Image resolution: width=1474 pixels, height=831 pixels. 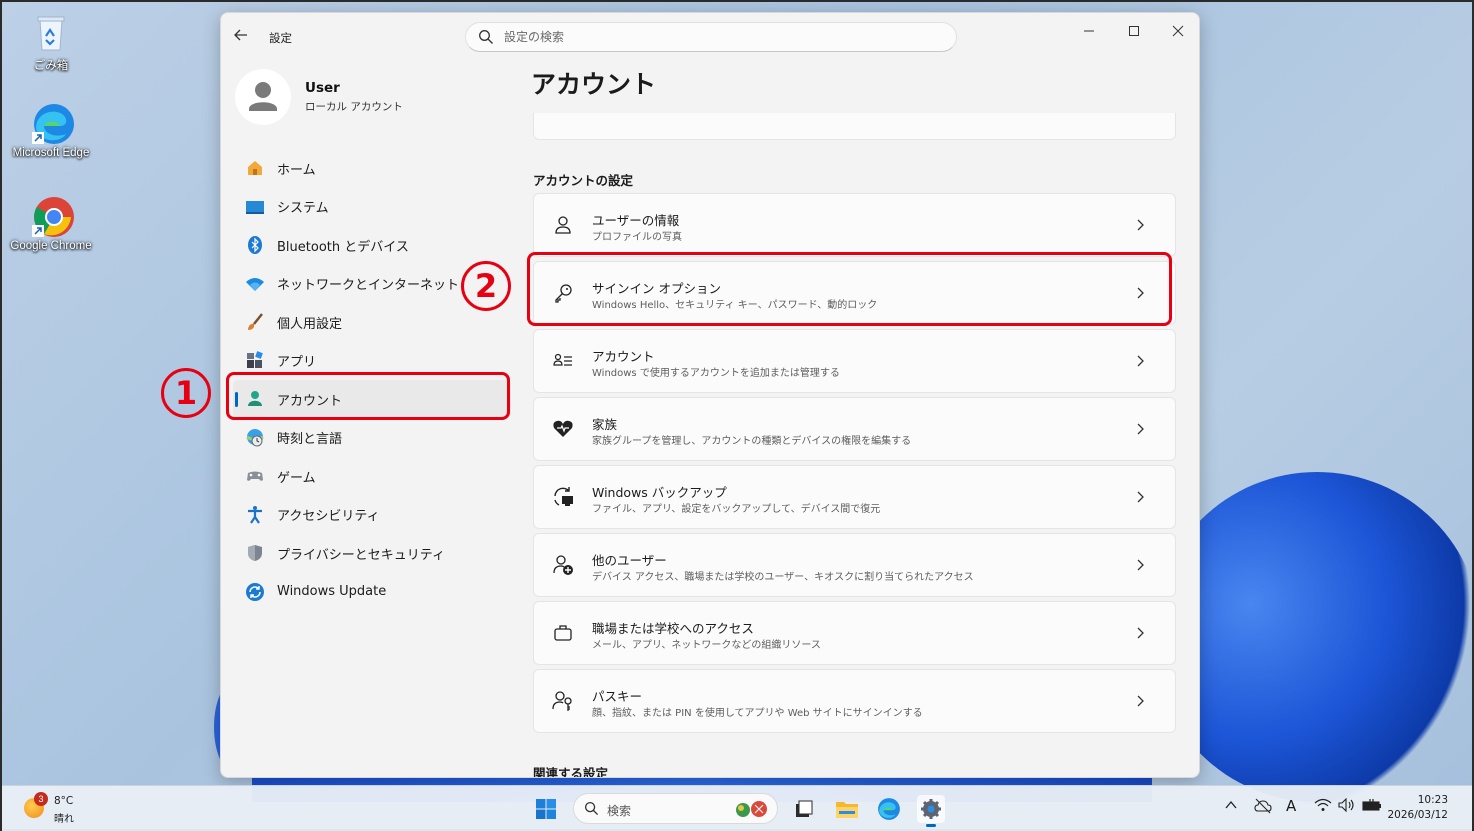 What do you see at coordinates (783, 577) in the screenshot?
I see `card-subtitle: デバイス アクセス、職場または学校のユーザー、キオスクに割り当てられたアクセス` at bounding box center [783, 577].